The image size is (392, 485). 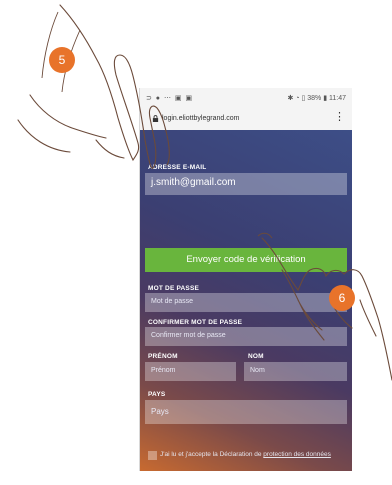 What do you see at coordinates (342, 298) in the screenshot?
I see `step-callout-6: 6` at bounding box center [342, 298].